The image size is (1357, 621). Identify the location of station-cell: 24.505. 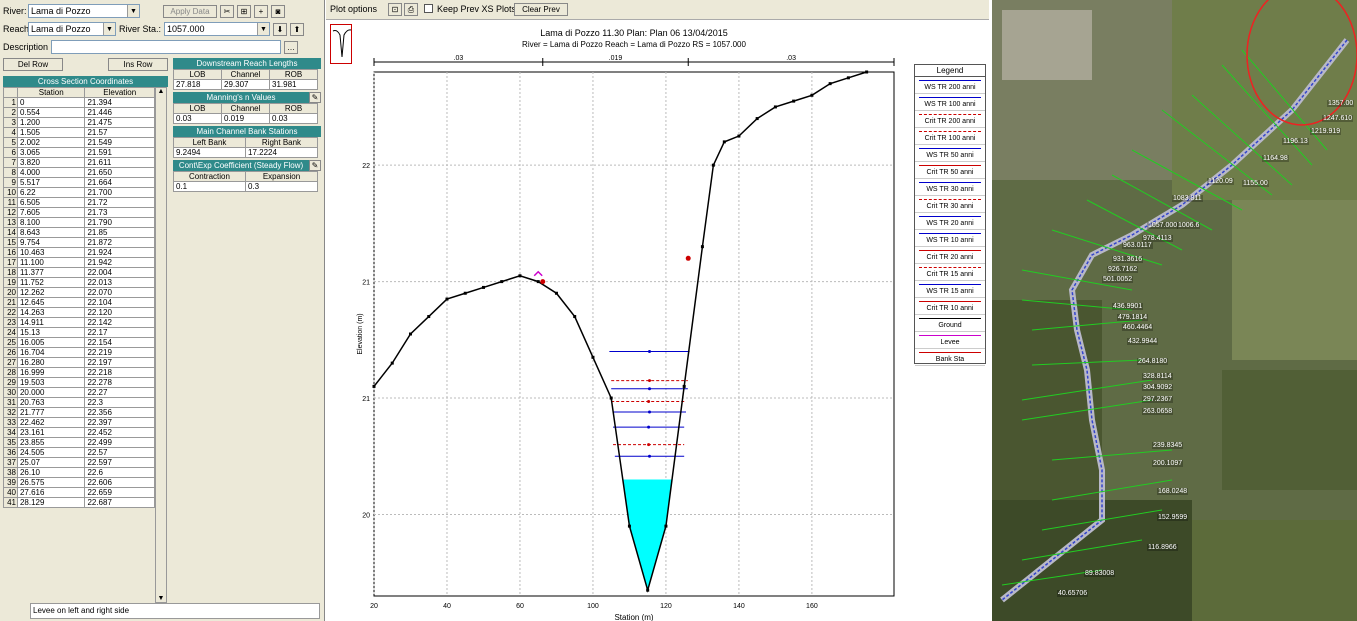
(51, 452).